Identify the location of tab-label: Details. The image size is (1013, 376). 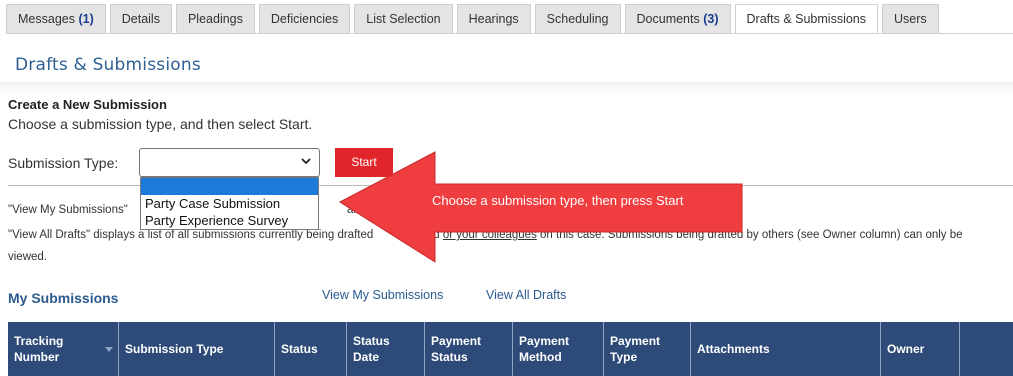
(140, 19).